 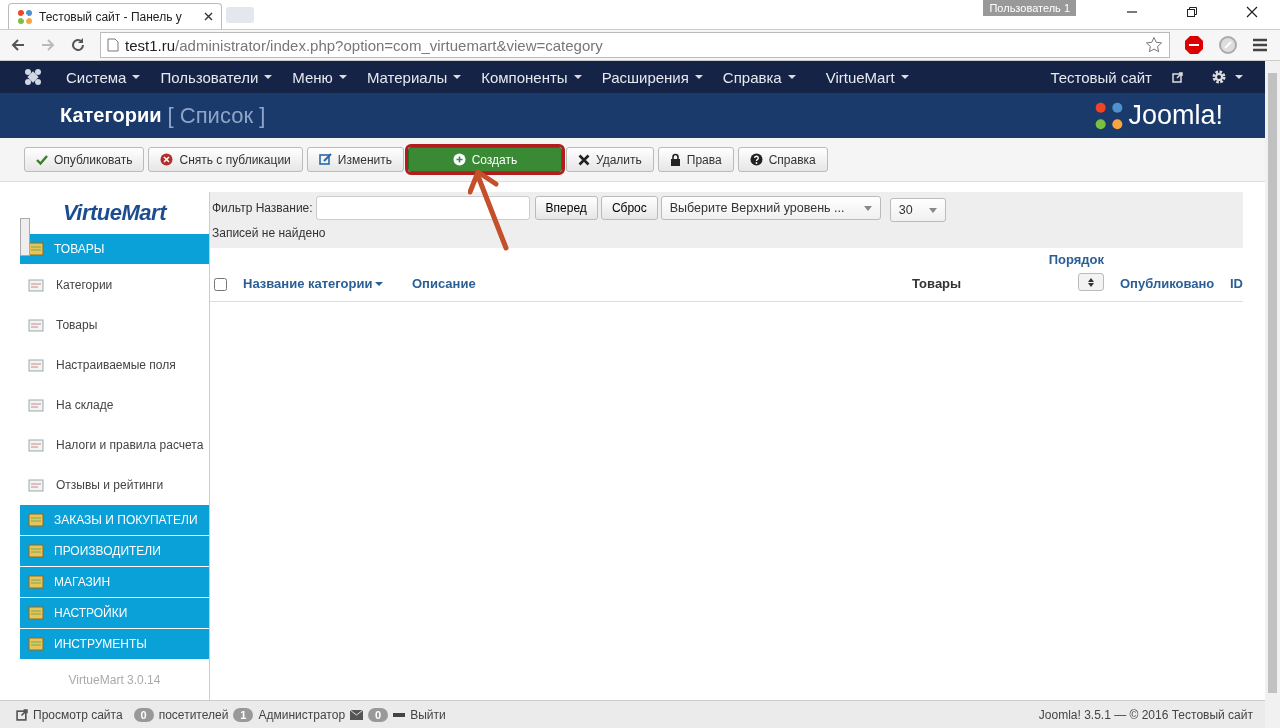 What do you see at coordinates (114, 680) in the screenshot?
I see `version-text: VirtueMart 3.0.14` at bounding box center [114, 680].